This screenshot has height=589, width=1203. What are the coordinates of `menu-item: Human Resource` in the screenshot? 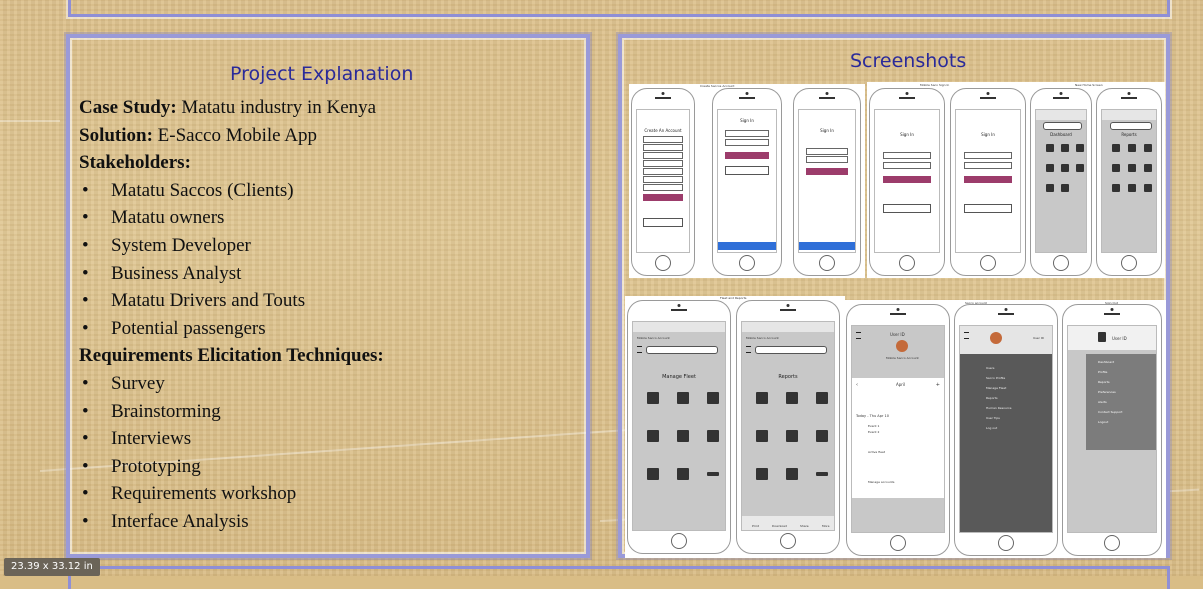 It's located at (999, 408).